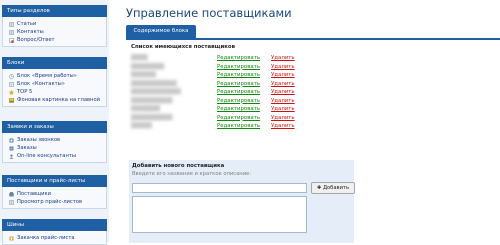 This screenshot has width=500, height=245. What do you see at coordinates (57, 148) in the screenshot?
I see `sidebar-item-orders: Заказы` at bounding box center [57, 148].